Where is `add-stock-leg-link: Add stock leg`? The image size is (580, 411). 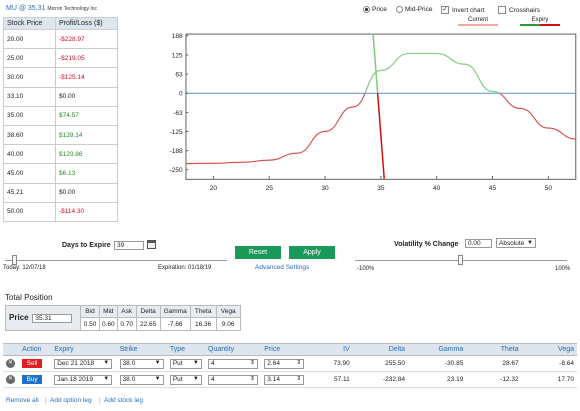
add-stock-leg-link: Add stock leg is located at coordinates (123, 400).